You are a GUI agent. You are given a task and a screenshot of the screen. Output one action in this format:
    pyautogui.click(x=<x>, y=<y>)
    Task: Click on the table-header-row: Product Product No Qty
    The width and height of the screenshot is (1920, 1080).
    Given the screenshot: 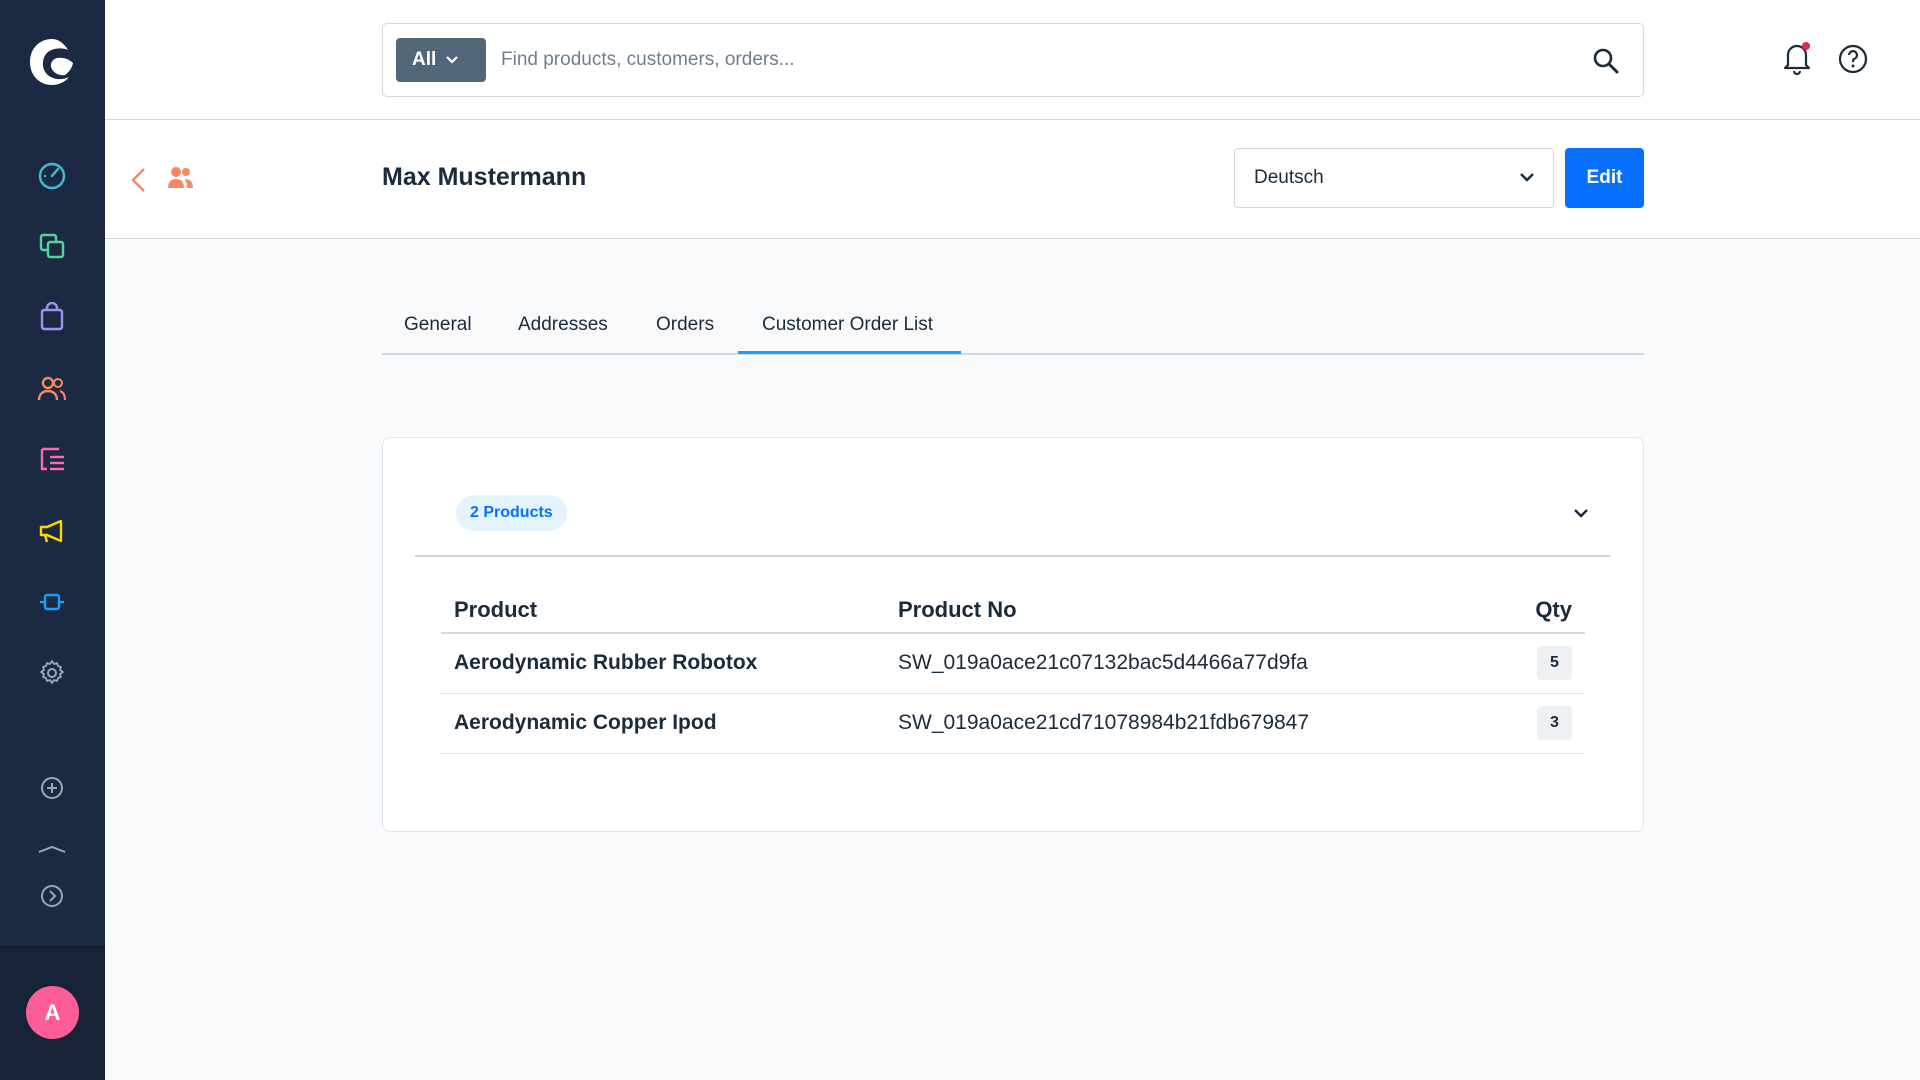 What is the action you would take?
    pyautogui.click(x=1013, y=611)
    